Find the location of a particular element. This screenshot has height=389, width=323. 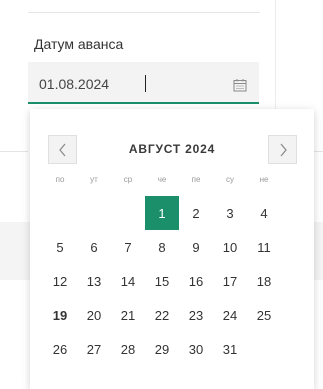

calendar-day: 19 is located at coordinates (60, 315).